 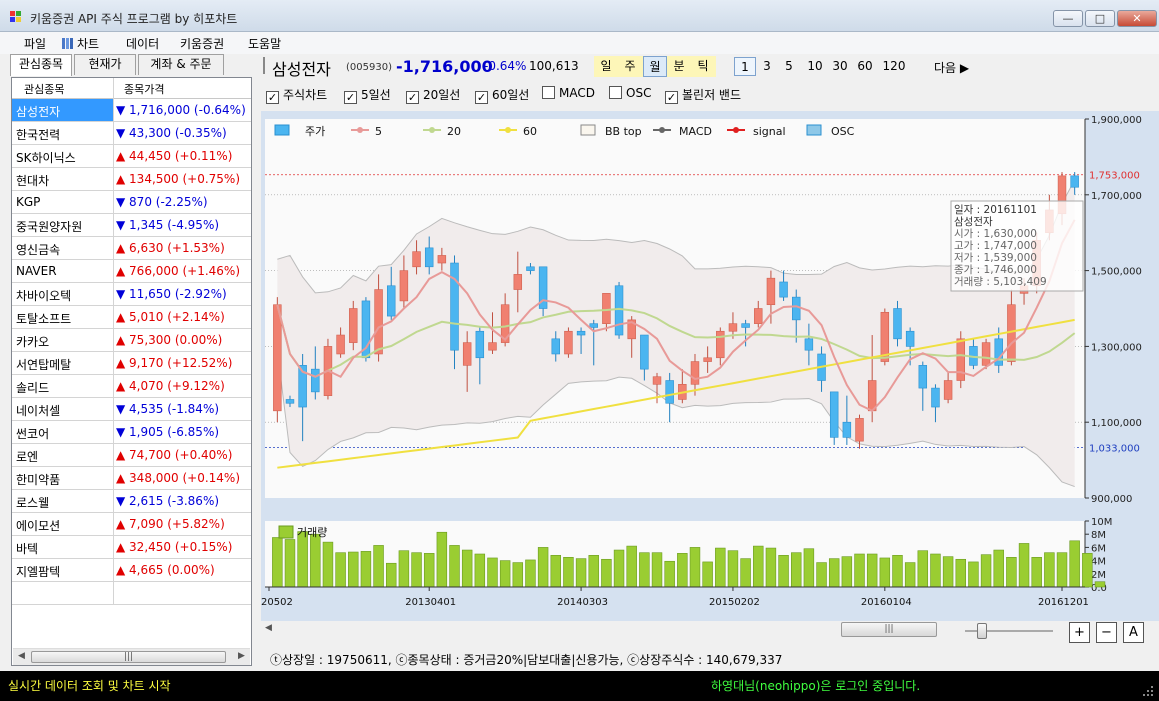 I want to click on zoom-in-button: +, so click(x=1079, y=632).